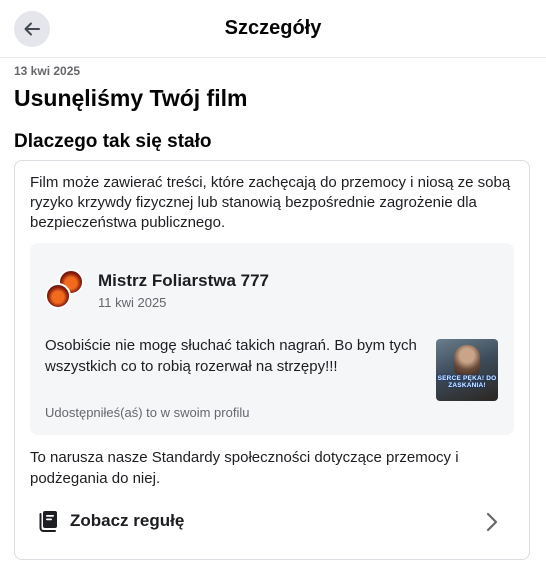 The height and width of the screenshot is (577, 546). What do you see at coordinates (467, 360) in the screenshot?
I see `thumbnail-figure` at bounding box center [467, 360].